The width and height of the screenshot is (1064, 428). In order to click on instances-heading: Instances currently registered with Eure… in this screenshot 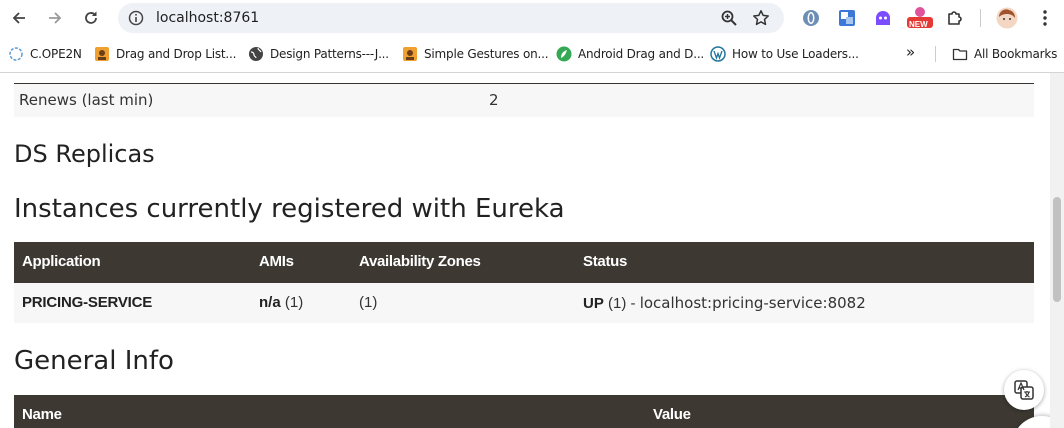, I will do `click(289, 209)`.